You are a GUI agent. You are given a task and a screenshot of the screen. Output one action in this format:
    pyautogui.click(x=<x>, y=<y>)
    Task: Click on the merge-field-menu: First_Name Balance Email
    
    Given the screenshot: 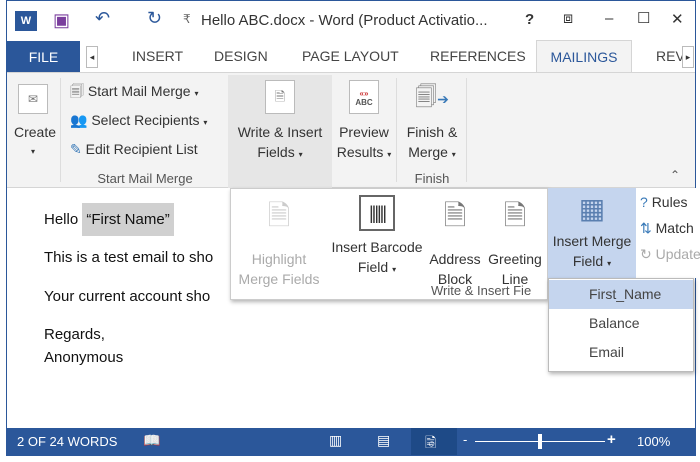 What is the action you would take?
    pyautogui.click(x=621, y=325)
    